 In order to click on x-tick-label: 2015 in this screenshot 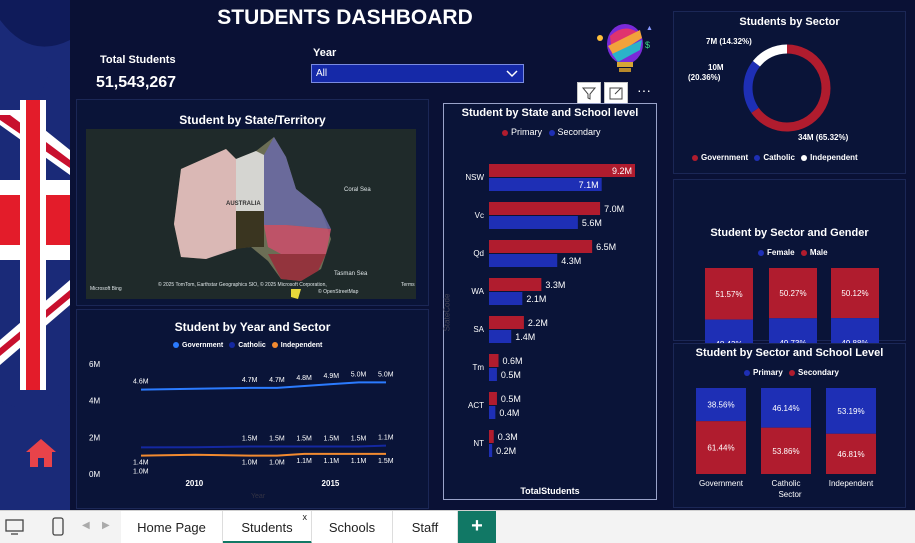, I will do `click(331, 483)`.